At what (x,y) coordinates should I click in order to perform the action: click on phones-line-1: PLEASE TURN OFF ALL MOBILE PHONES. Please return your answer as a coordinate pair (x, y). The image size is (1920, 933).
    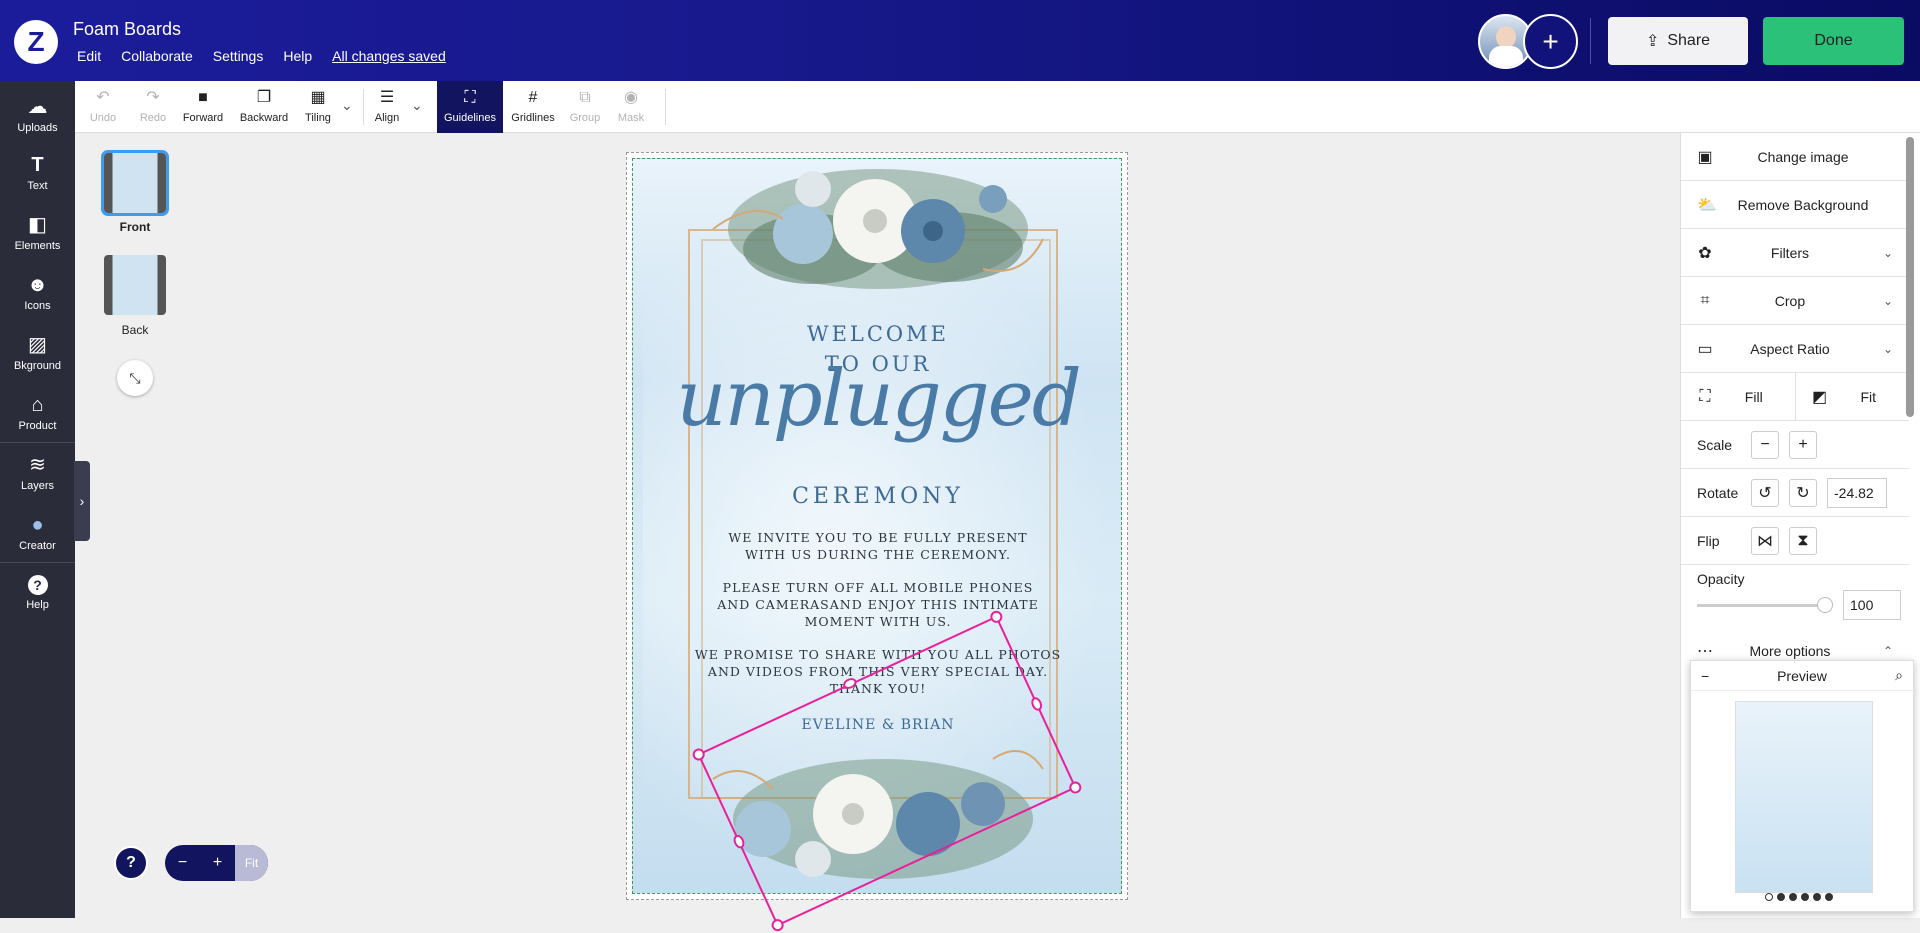
    Looking at the image, I should click on (878, 587).